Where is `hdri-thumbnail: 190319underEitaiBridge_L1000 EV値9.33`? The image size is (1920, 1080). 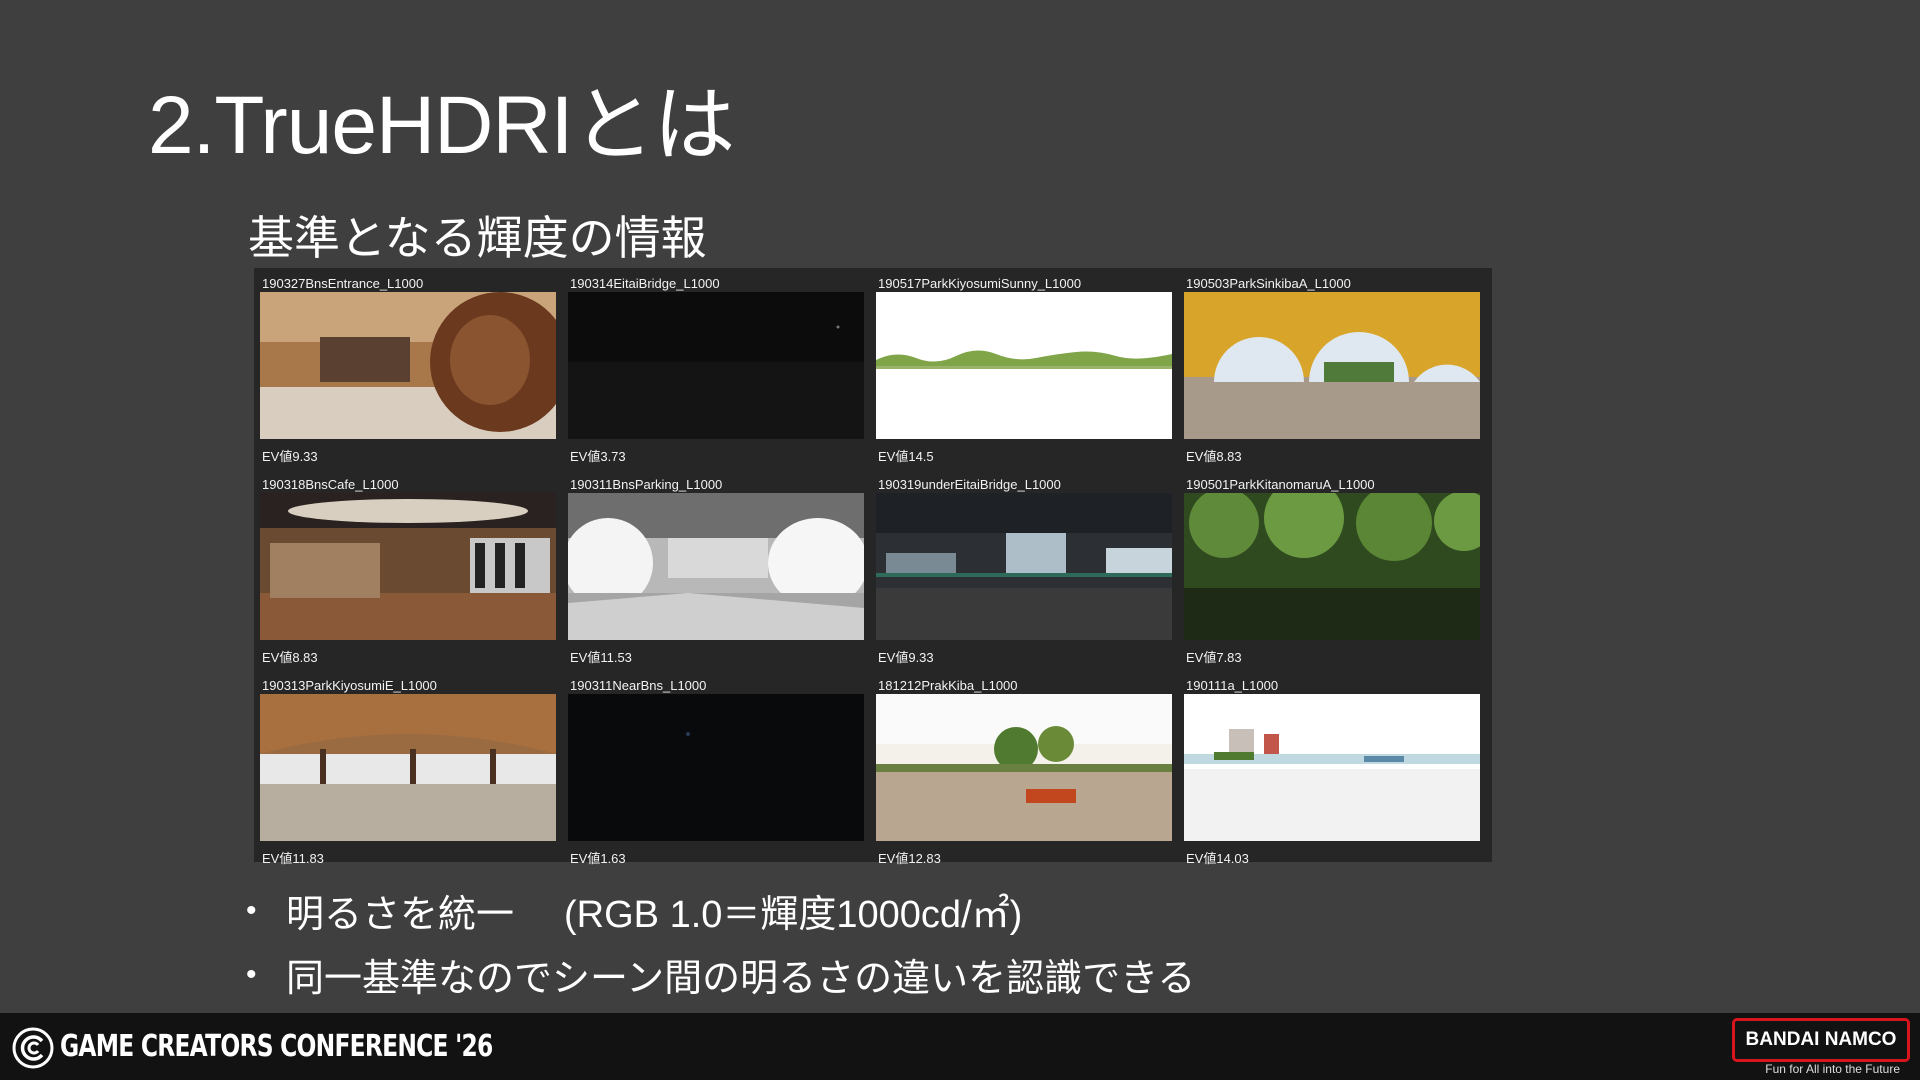 hdri-thumbnail: 190319underEitaiBridge_L1000 EV値9.33 is located at coordinates (1024, 573).